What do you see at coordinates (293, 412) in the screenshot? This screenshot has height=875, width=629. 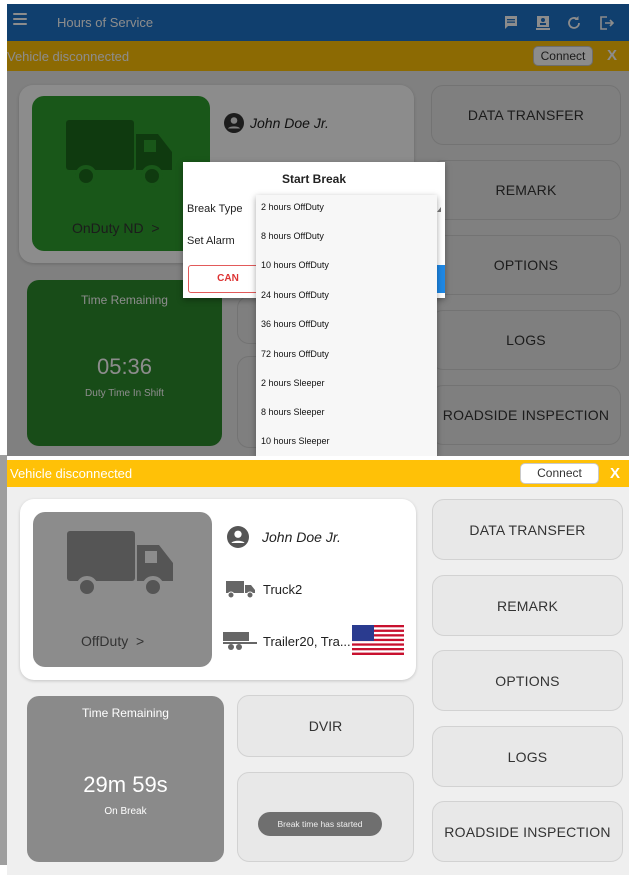 I see `dropdown-option: 8 hours Sleeper` at bounding box center [293, 412].